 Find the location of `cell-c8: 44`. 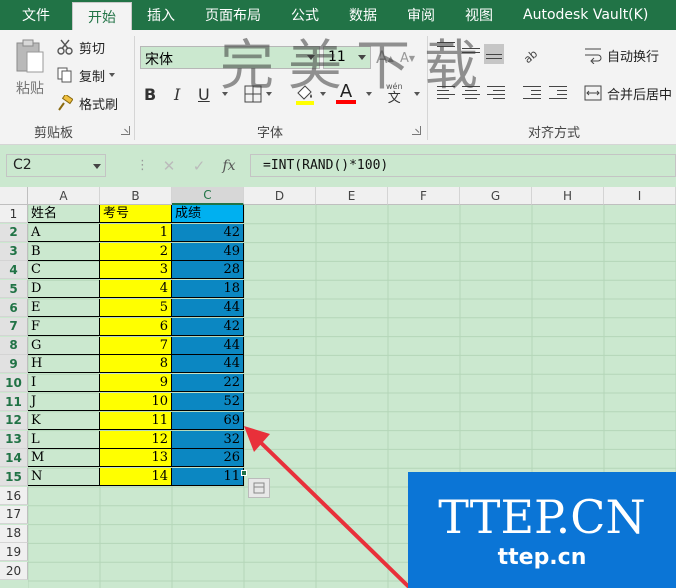

cell-c8: 44 is located at coordinates (208, 345).